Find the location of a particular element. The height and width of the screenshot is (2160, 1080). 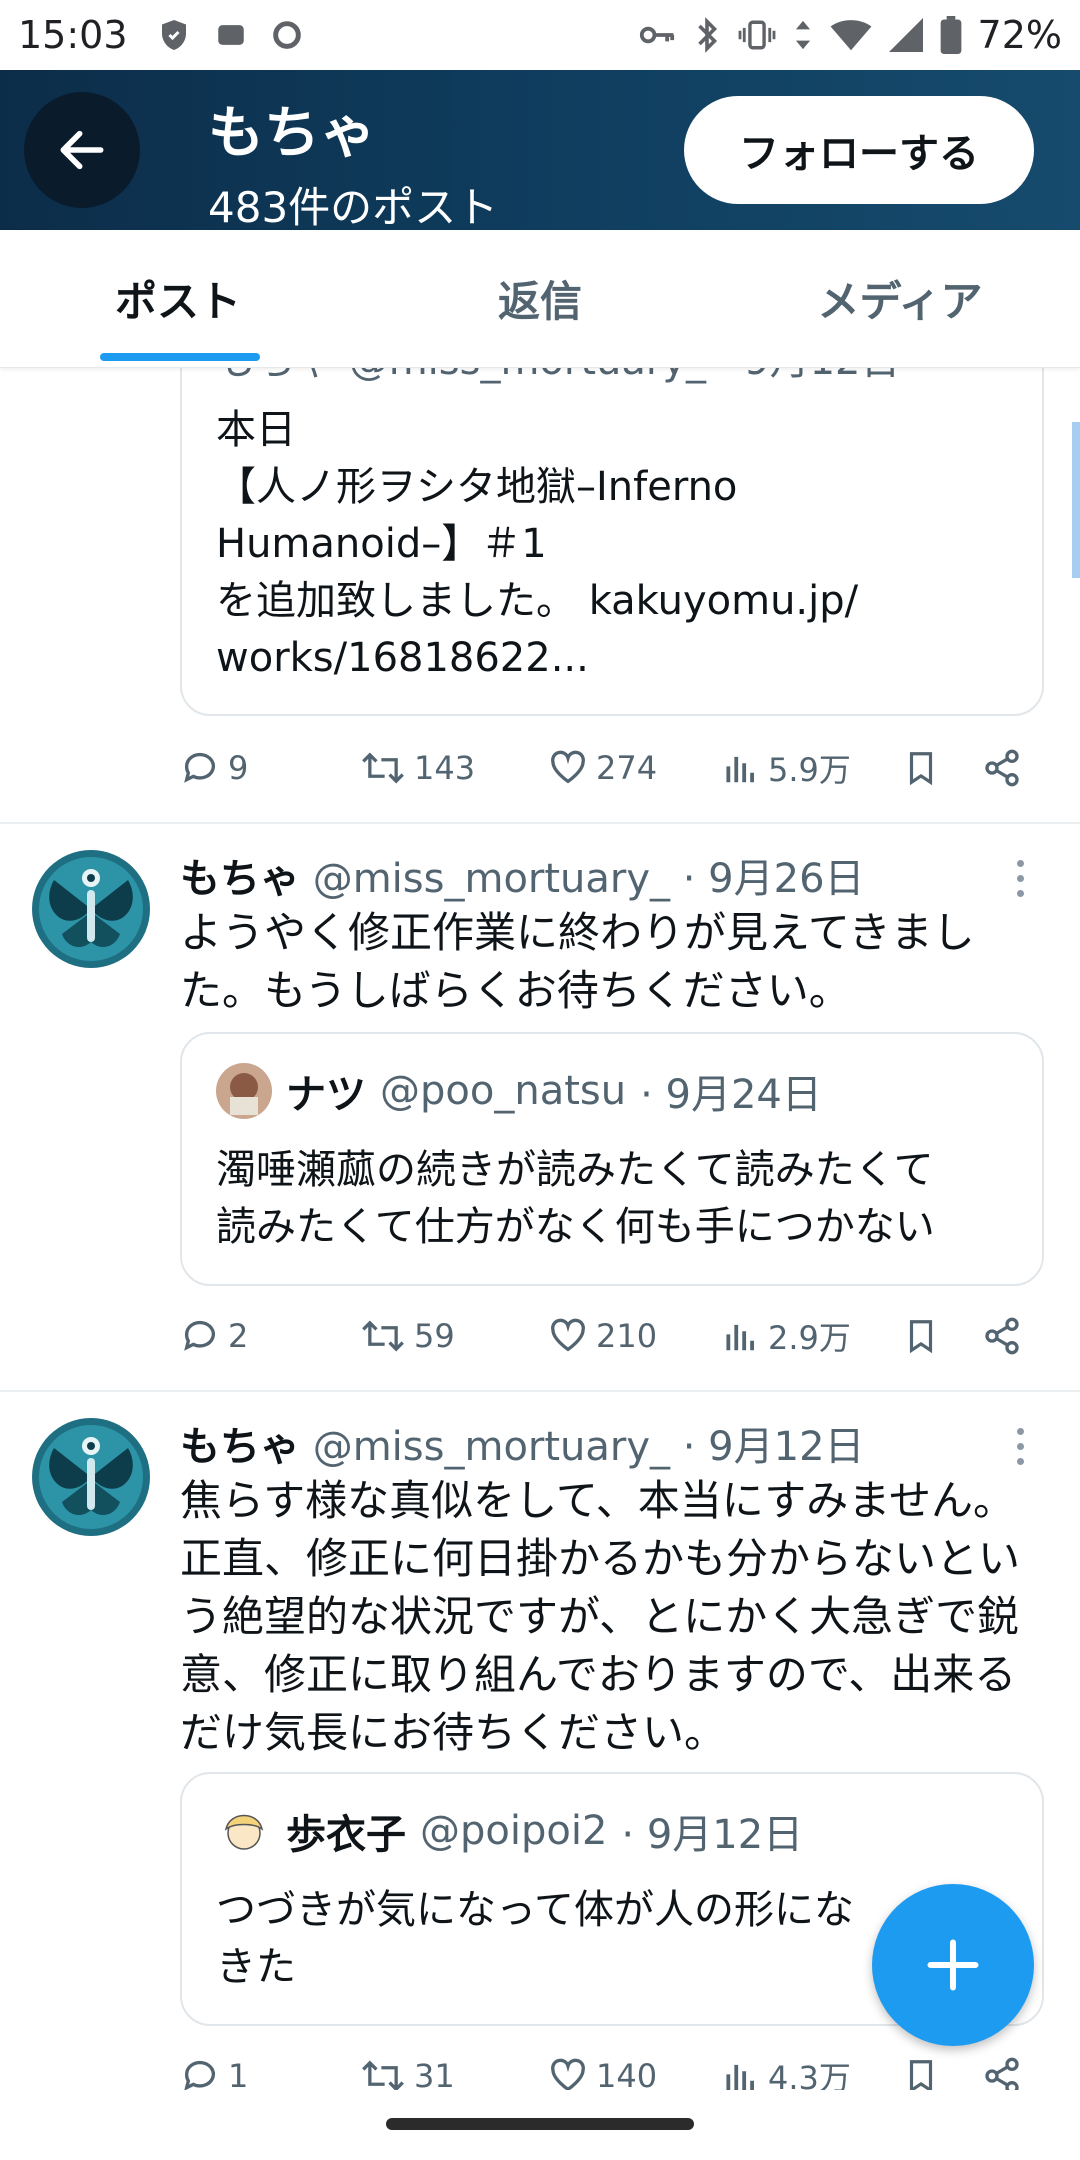

post-actions: 1 31 140 4.3万 is located at coordinates (605, 2068).